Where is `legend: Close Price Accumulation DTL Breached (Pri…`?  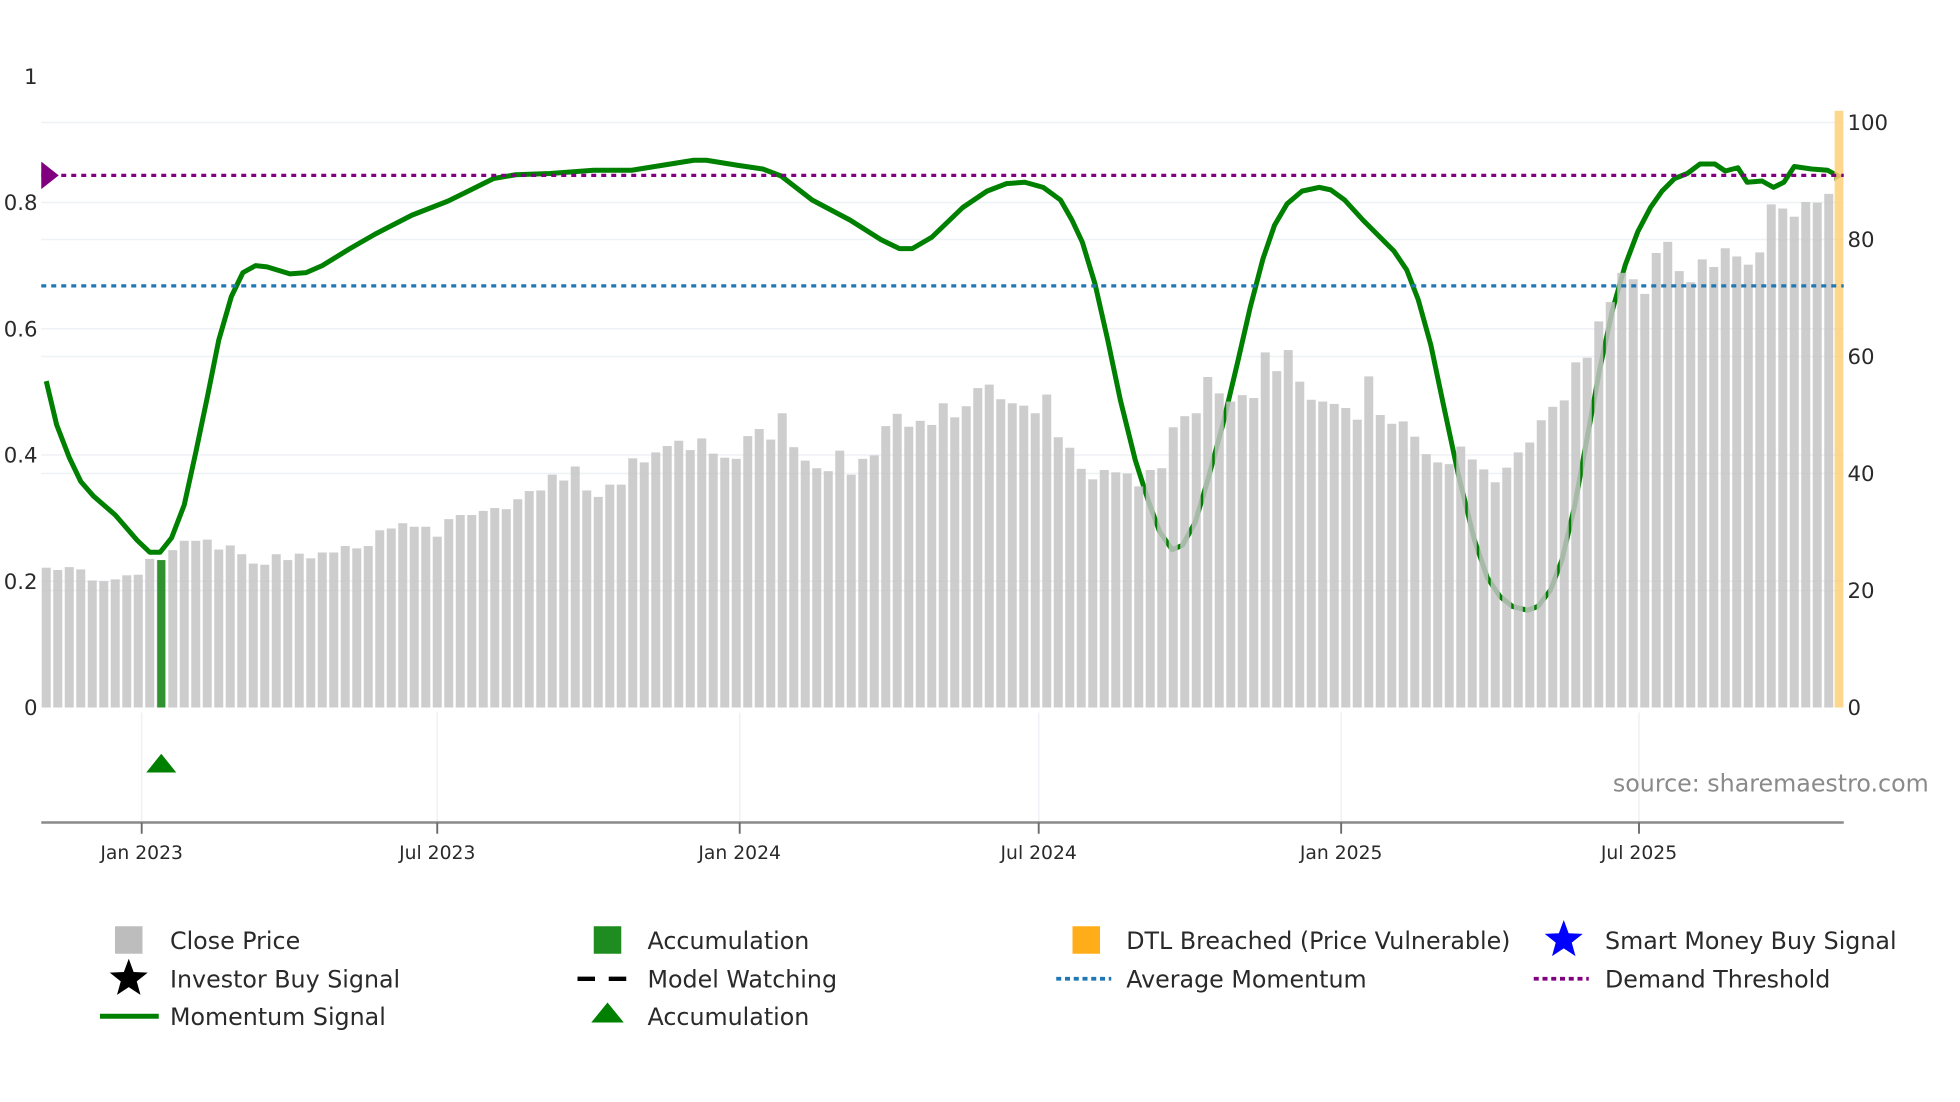 legend: Close Price Accumulation DTL Breached (Pri… is located at coordinates (998, 975).